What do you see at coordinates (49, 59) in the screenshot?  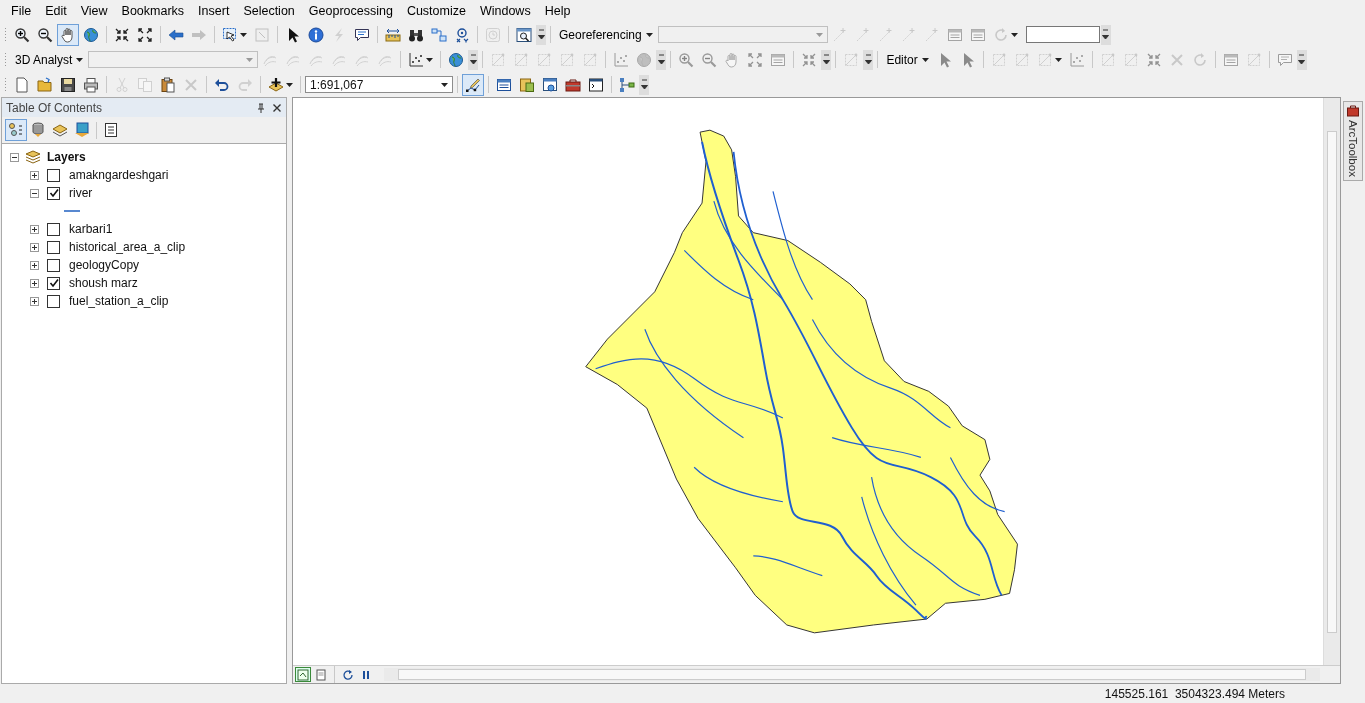 I see `toolbar-menu: 3D Analyst` at bounding box center [49, 59].